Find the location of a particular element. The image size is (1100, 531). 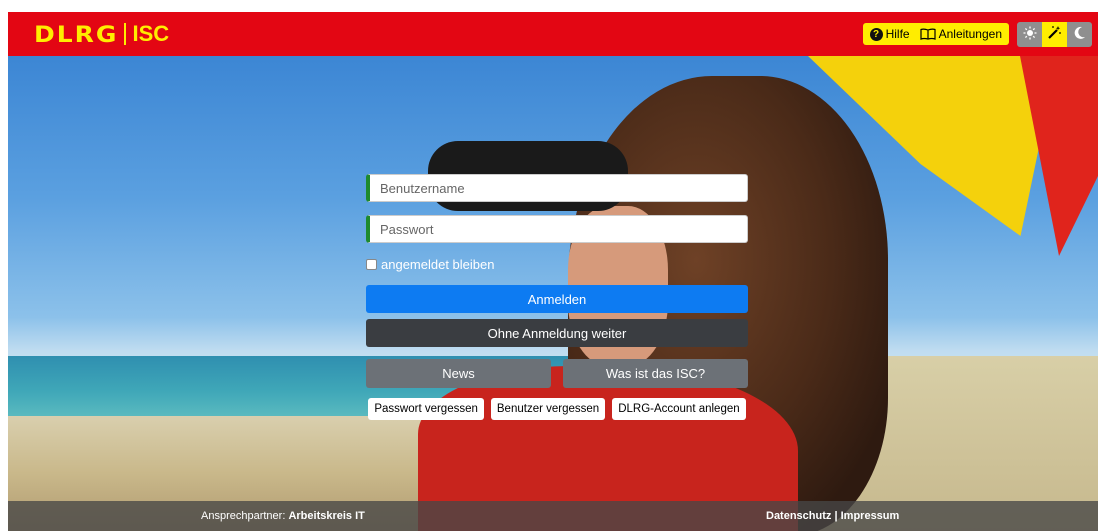

username-input is located at coordinates (557, 188).